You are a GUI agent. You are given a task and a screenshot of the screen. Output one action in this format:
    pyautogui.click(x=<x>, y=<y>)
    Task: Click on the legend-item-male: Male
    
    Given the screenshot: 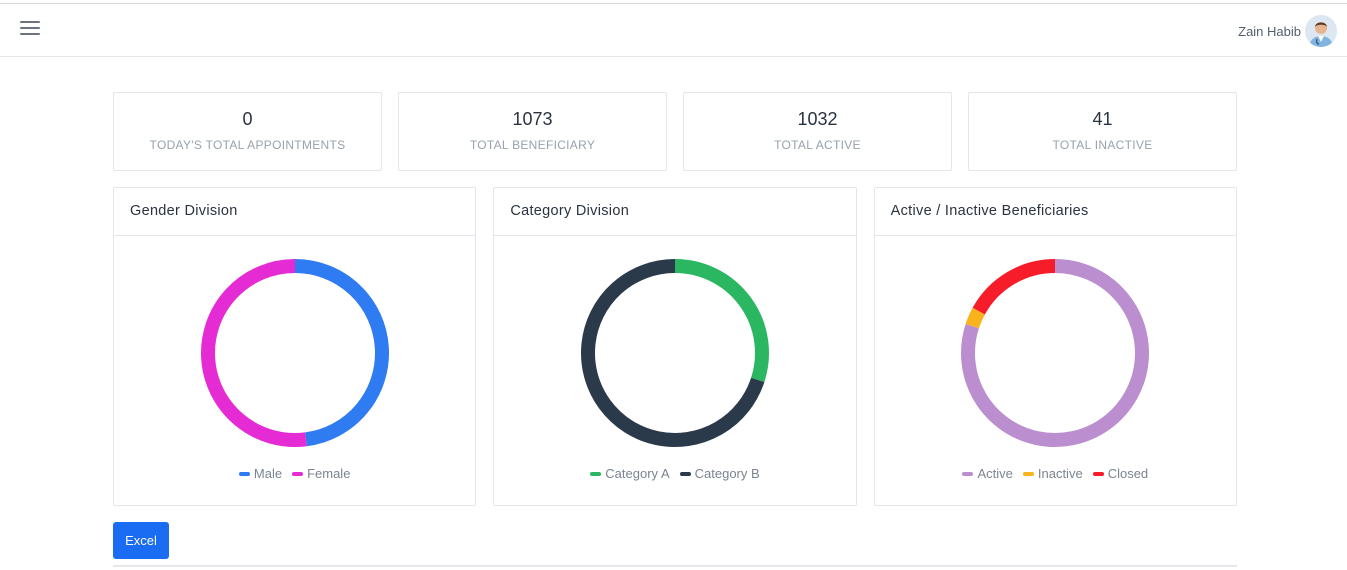 What is the action you would take?
    pyautogui.click(x=260, y=473)
    